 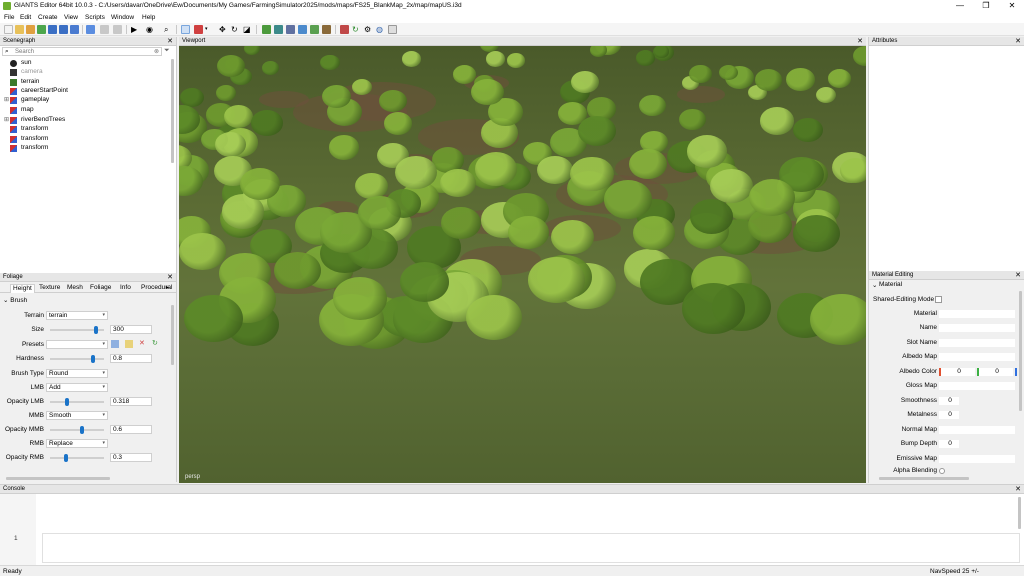 What do you see at coordinates (223, 29) in the screenshot?
I see `move-tool-icon: ✥` at bounding box center [223, 29].